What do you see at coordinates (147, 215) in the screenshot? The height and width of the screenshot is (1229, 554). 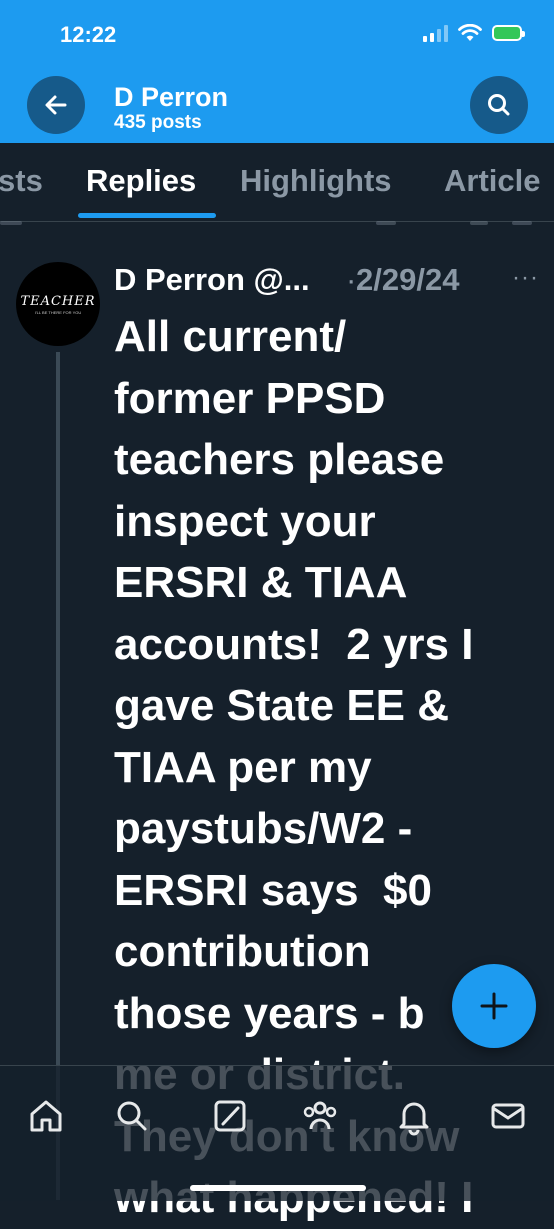 I see `active-tab-indicator` at bounding box center [147, 215].